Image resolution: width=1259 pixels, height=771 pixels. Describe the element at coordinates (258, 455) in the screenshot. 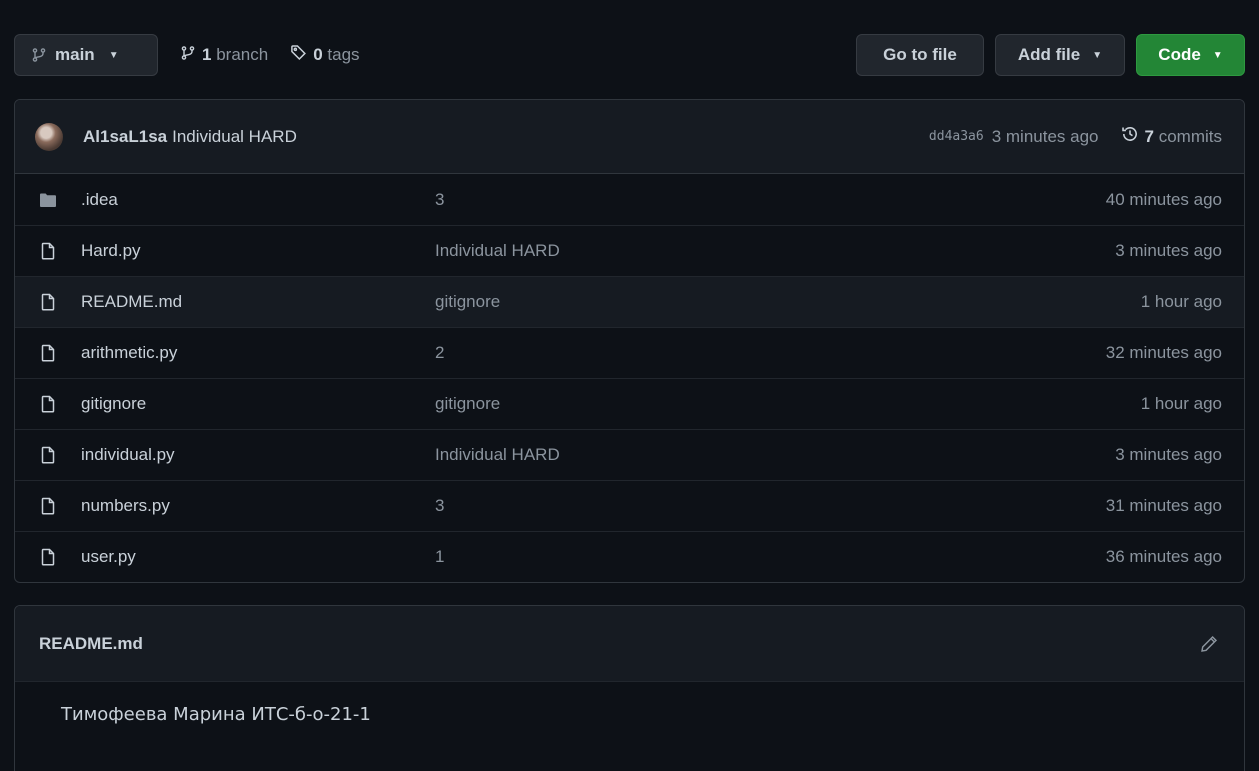

I see `file-name: individual.py` at that location.